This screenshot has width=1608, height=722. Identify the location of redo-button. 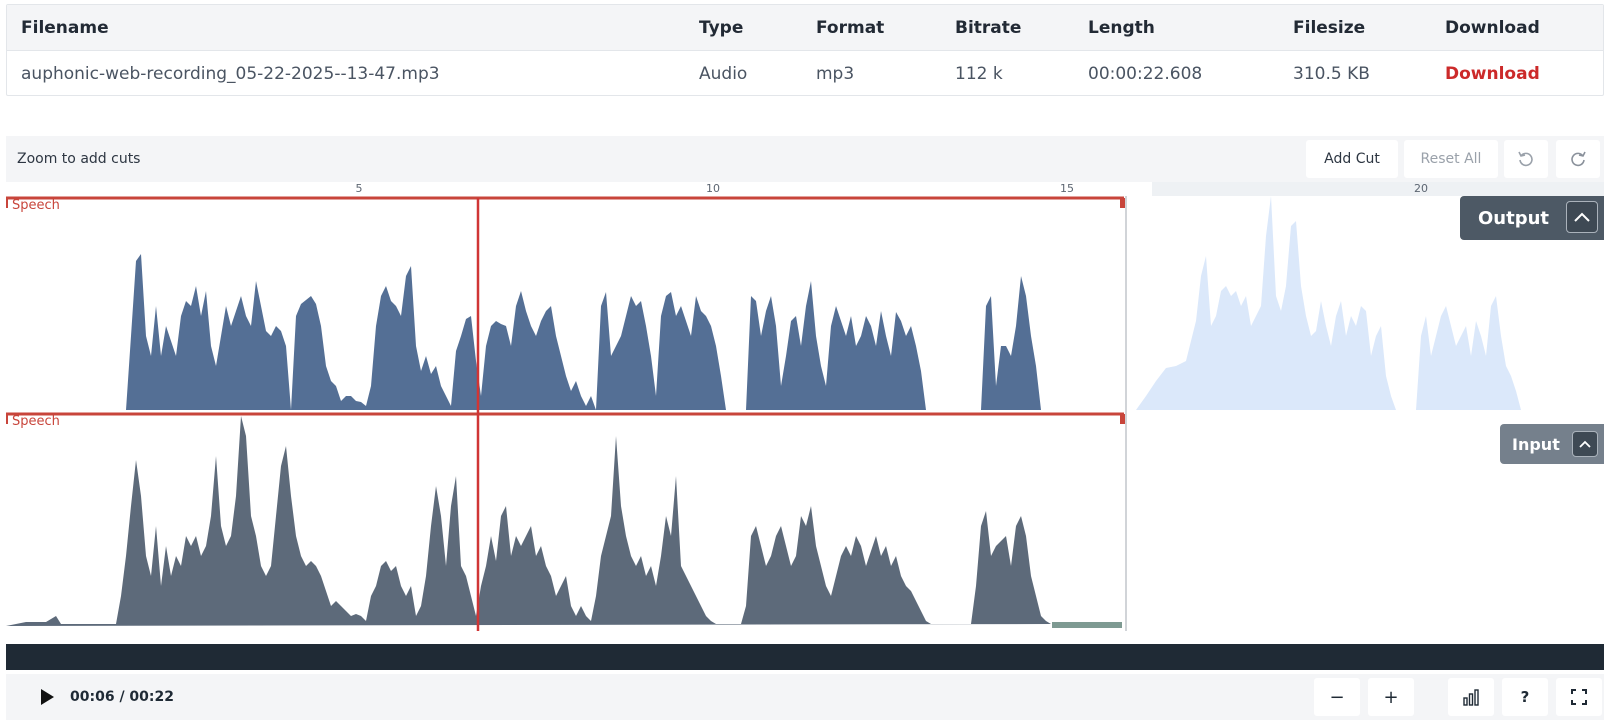
(1578, 159).